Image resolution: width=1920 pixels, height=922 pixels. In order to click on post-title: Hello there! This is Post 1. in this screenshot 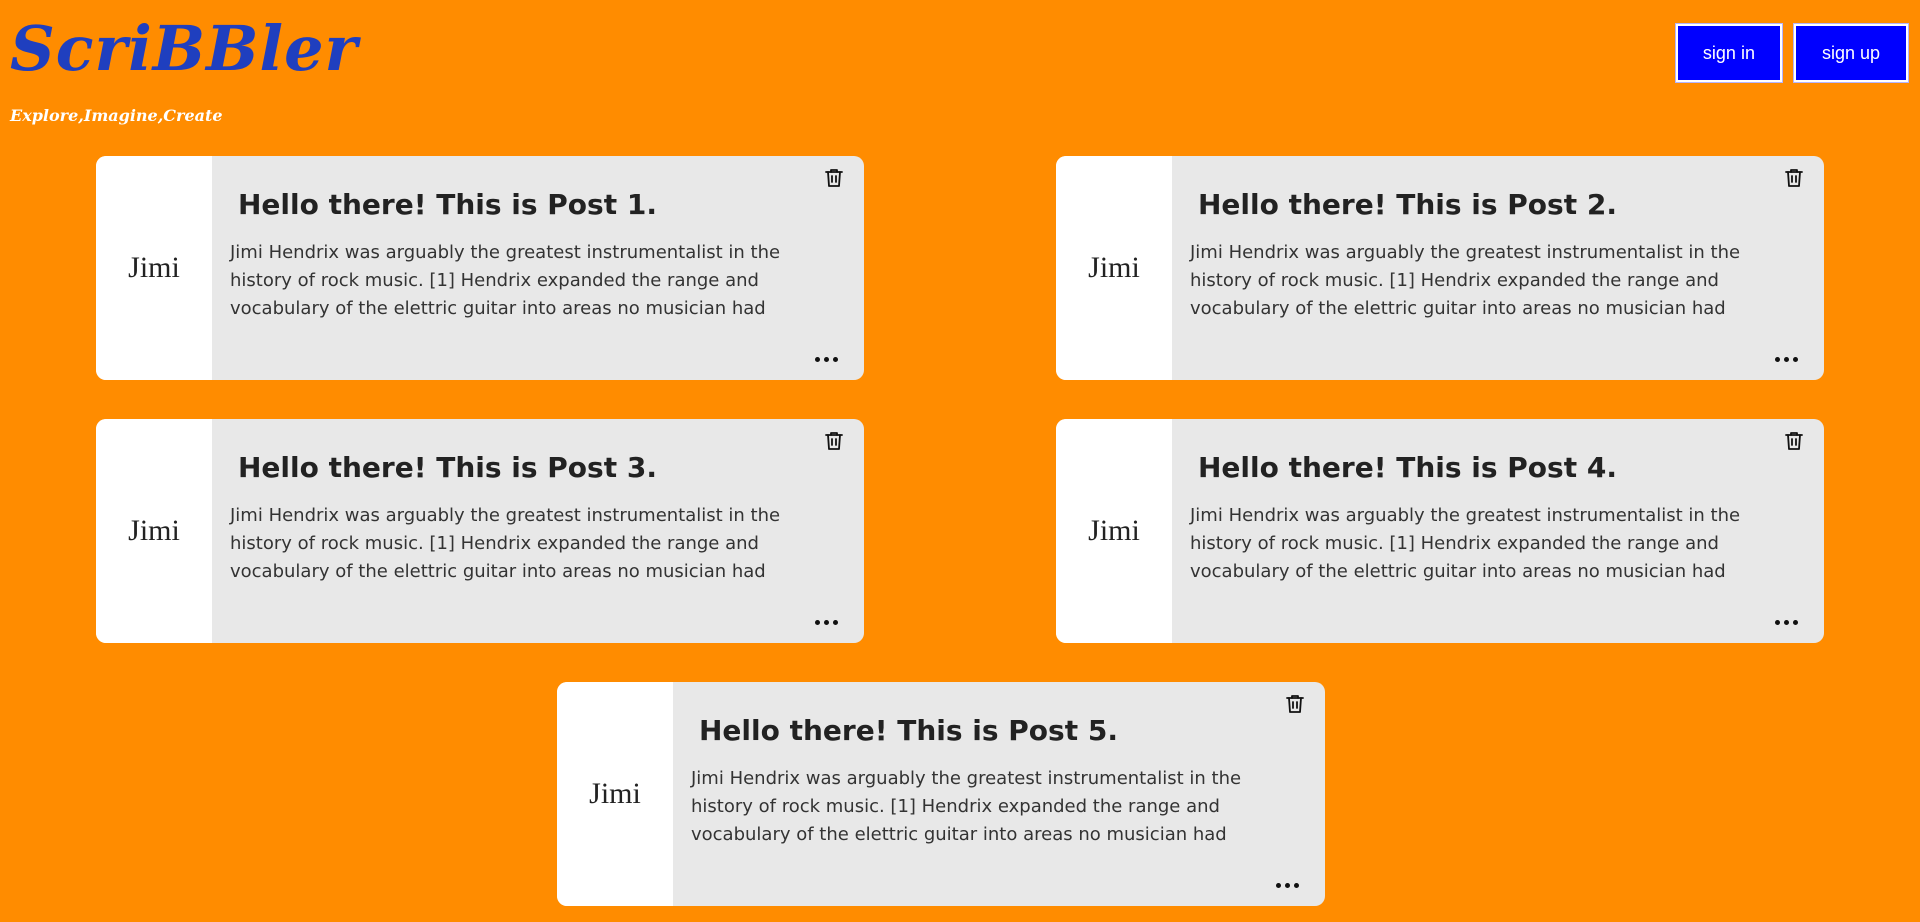, I will do `click(447, 204)`.